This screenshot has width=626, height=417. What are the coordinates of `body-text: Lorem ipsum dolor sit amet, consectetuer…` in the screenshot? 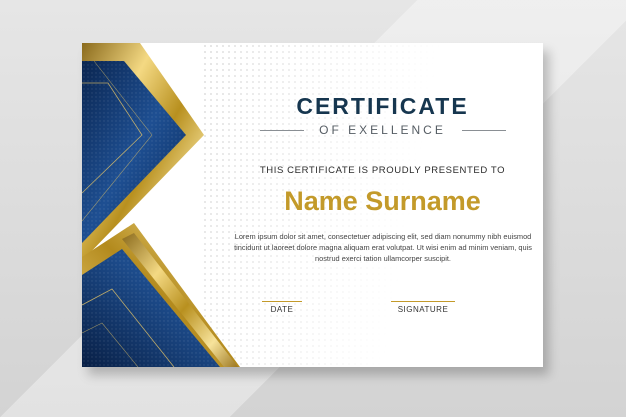 It's located at (383, 247).